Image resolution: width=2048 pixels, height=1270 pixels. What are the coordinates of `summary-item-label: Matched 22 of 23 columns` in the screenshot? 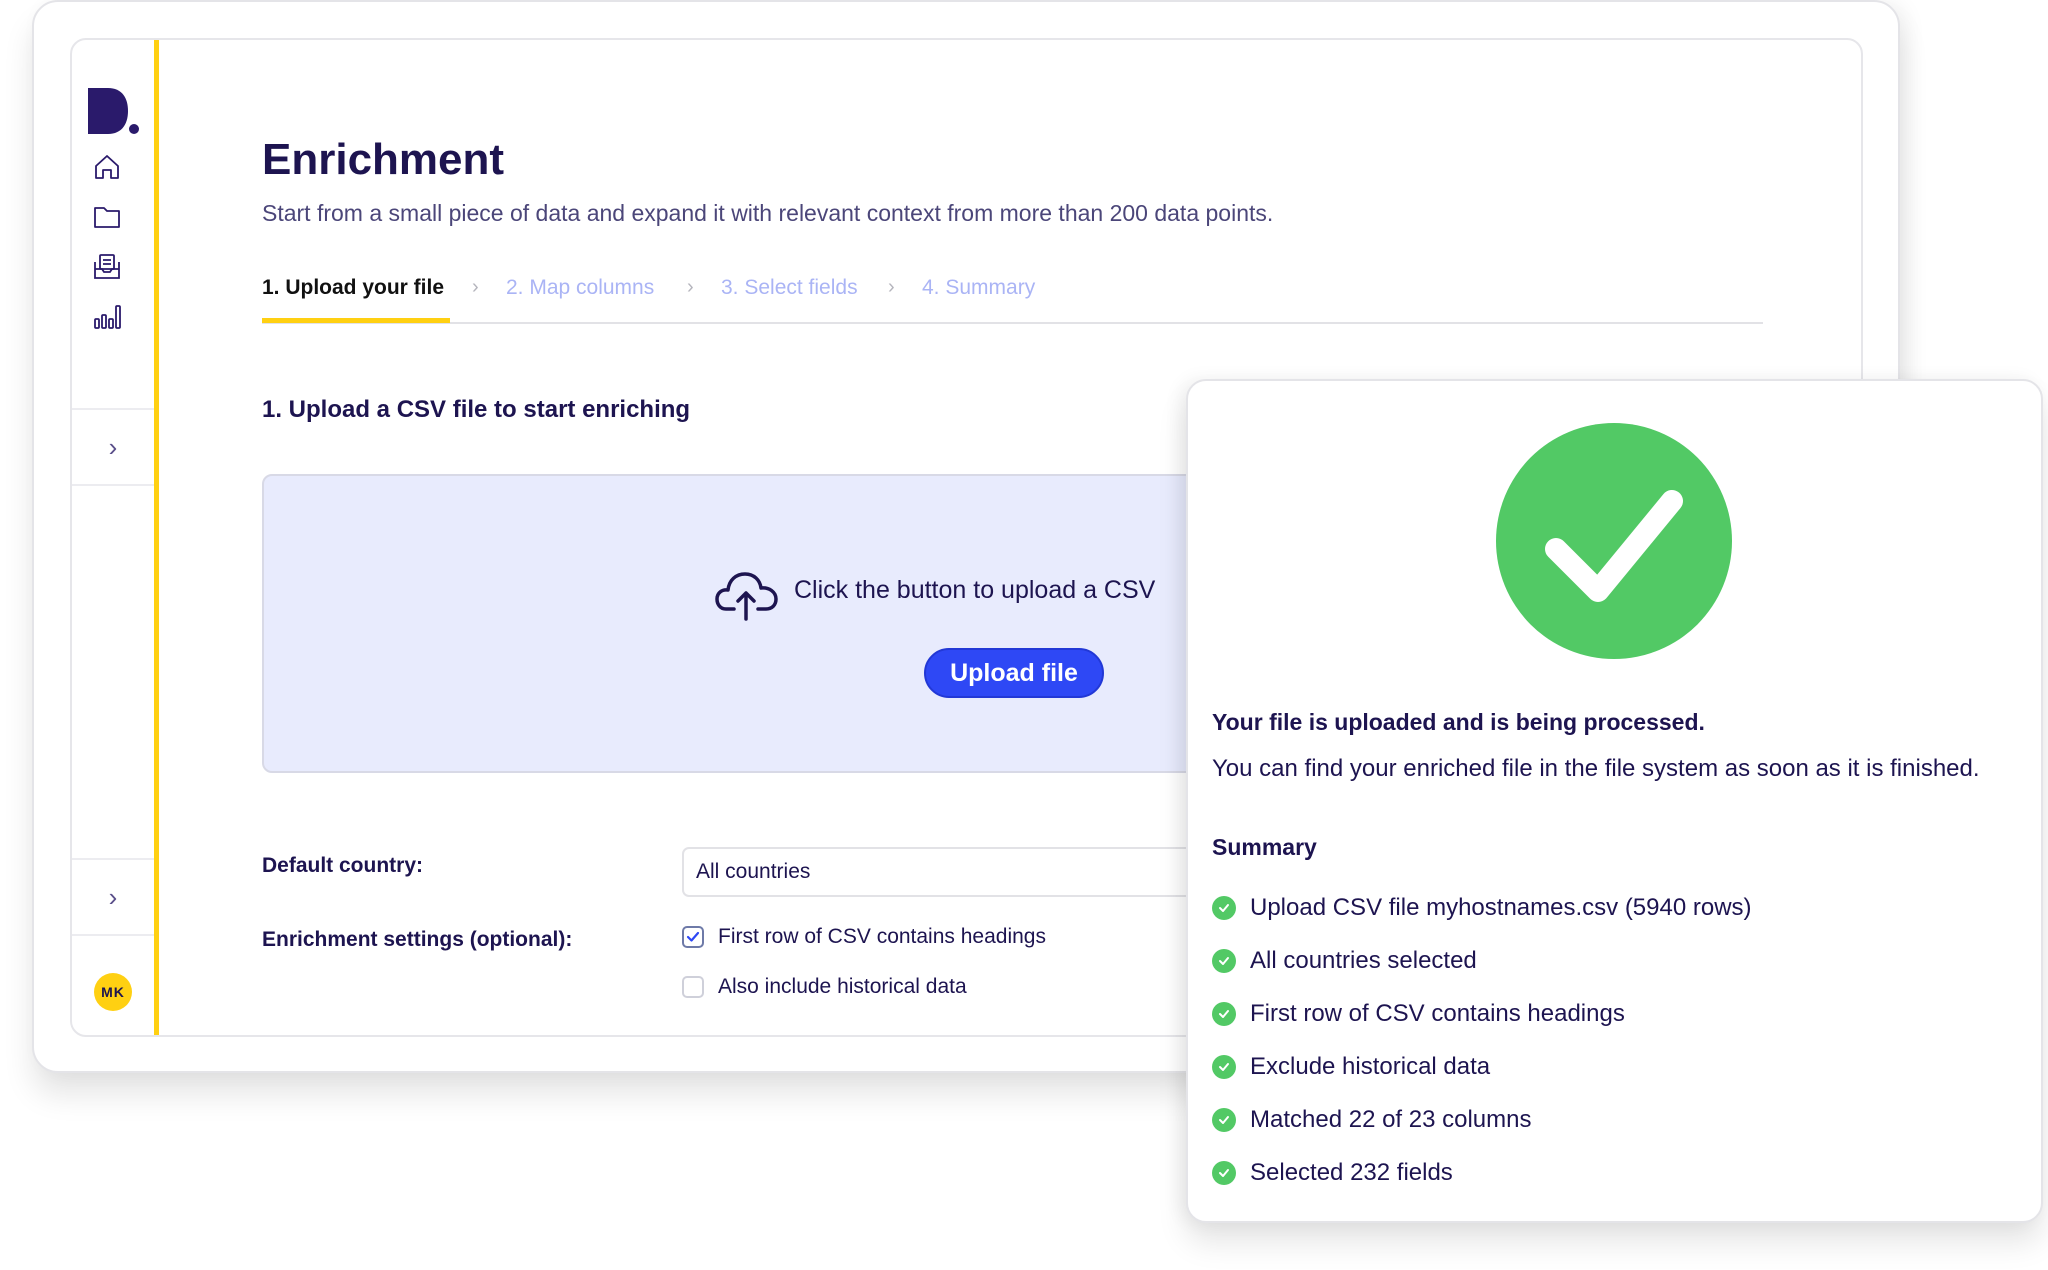 It's located at (1391, 1119).